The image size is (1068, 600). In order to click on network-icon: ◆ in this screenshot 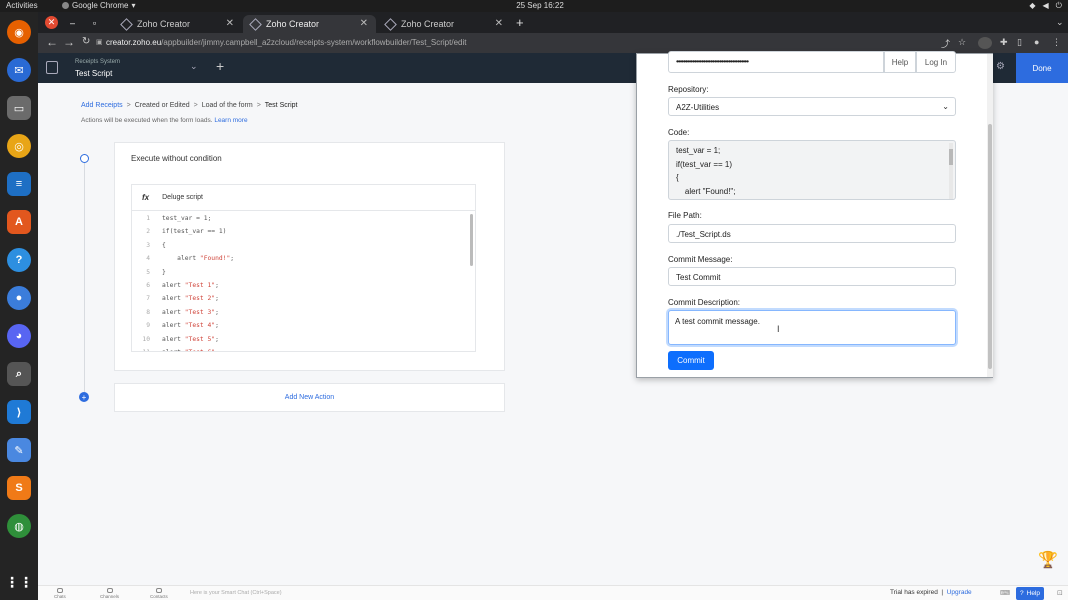, I will do `click(1032, 5)`.